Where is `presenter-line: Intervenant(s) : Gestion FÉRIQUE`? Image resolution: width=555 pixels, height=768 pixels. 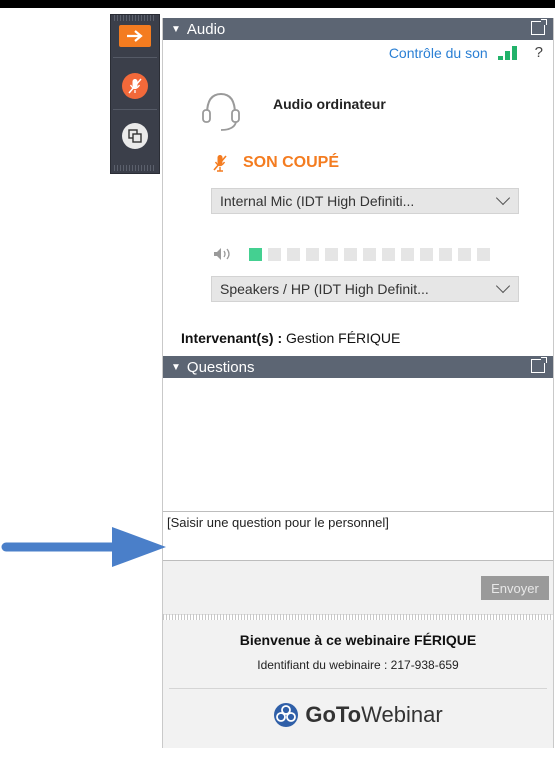
presenter-line: Intervenant(s) : Gestion FÉRIQUE is located at coordinates (290, 338).